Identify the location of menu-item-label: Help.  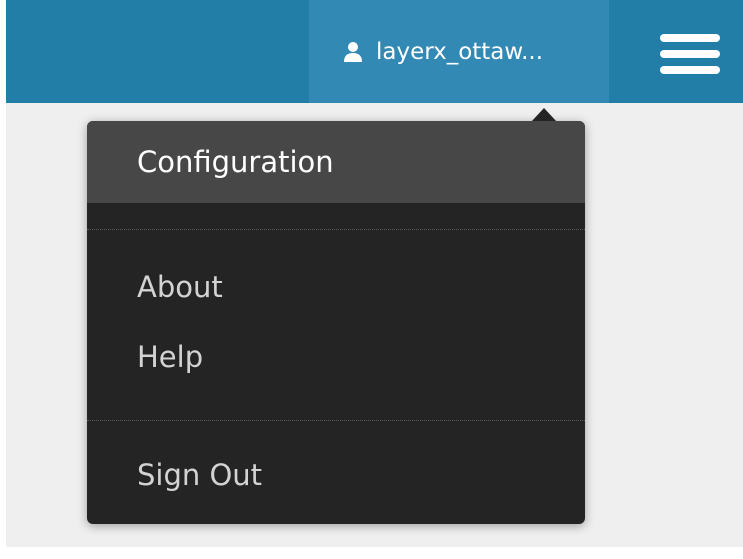
(170, 356).